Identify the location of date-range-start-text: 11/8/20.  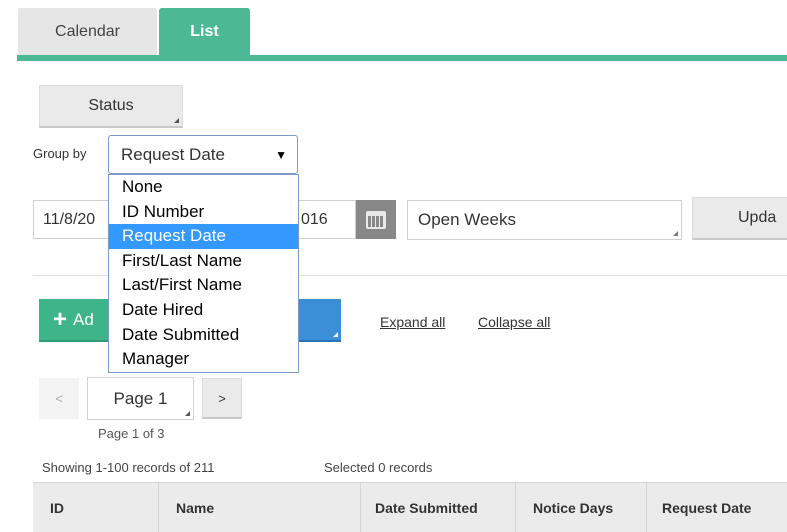
(69, 219).